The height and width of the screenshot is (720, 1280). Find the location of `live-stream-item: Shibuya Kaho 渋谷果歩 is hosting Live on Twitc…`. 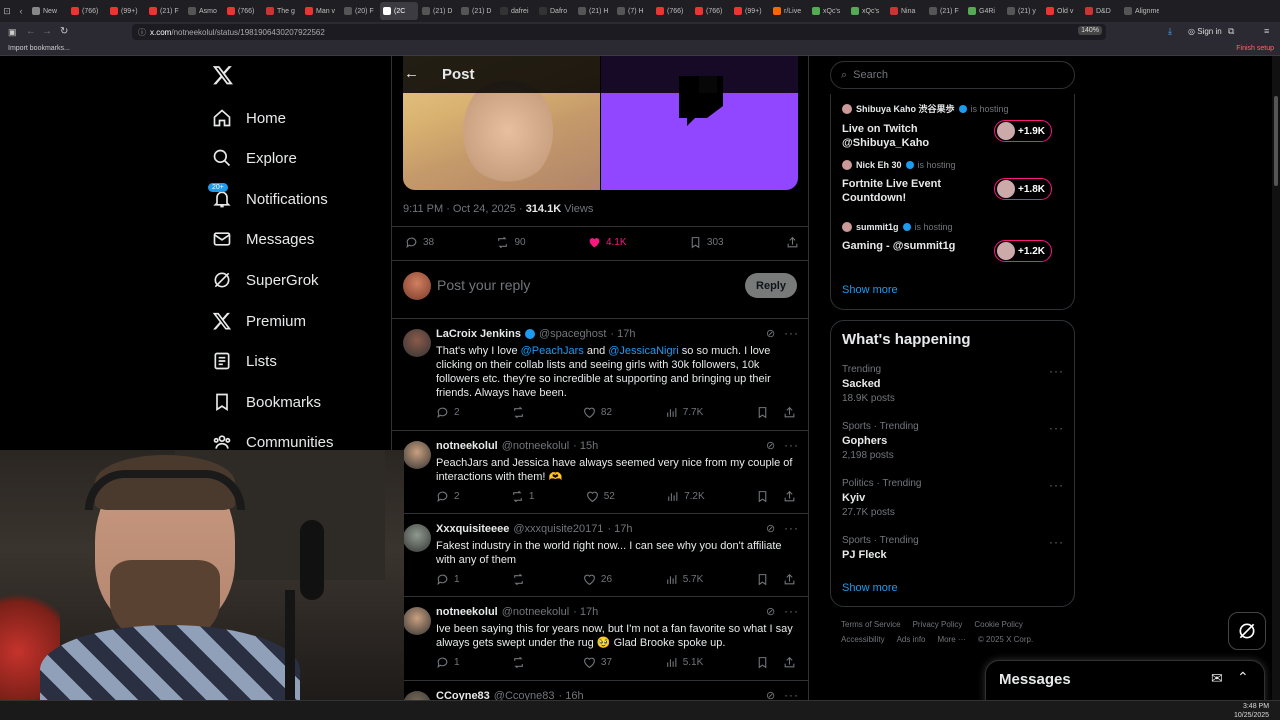

live-stream-item: Shibuya Kaho 渋谷果歩 is hosting Live on Twitc… is located at coordinates (953, 128).